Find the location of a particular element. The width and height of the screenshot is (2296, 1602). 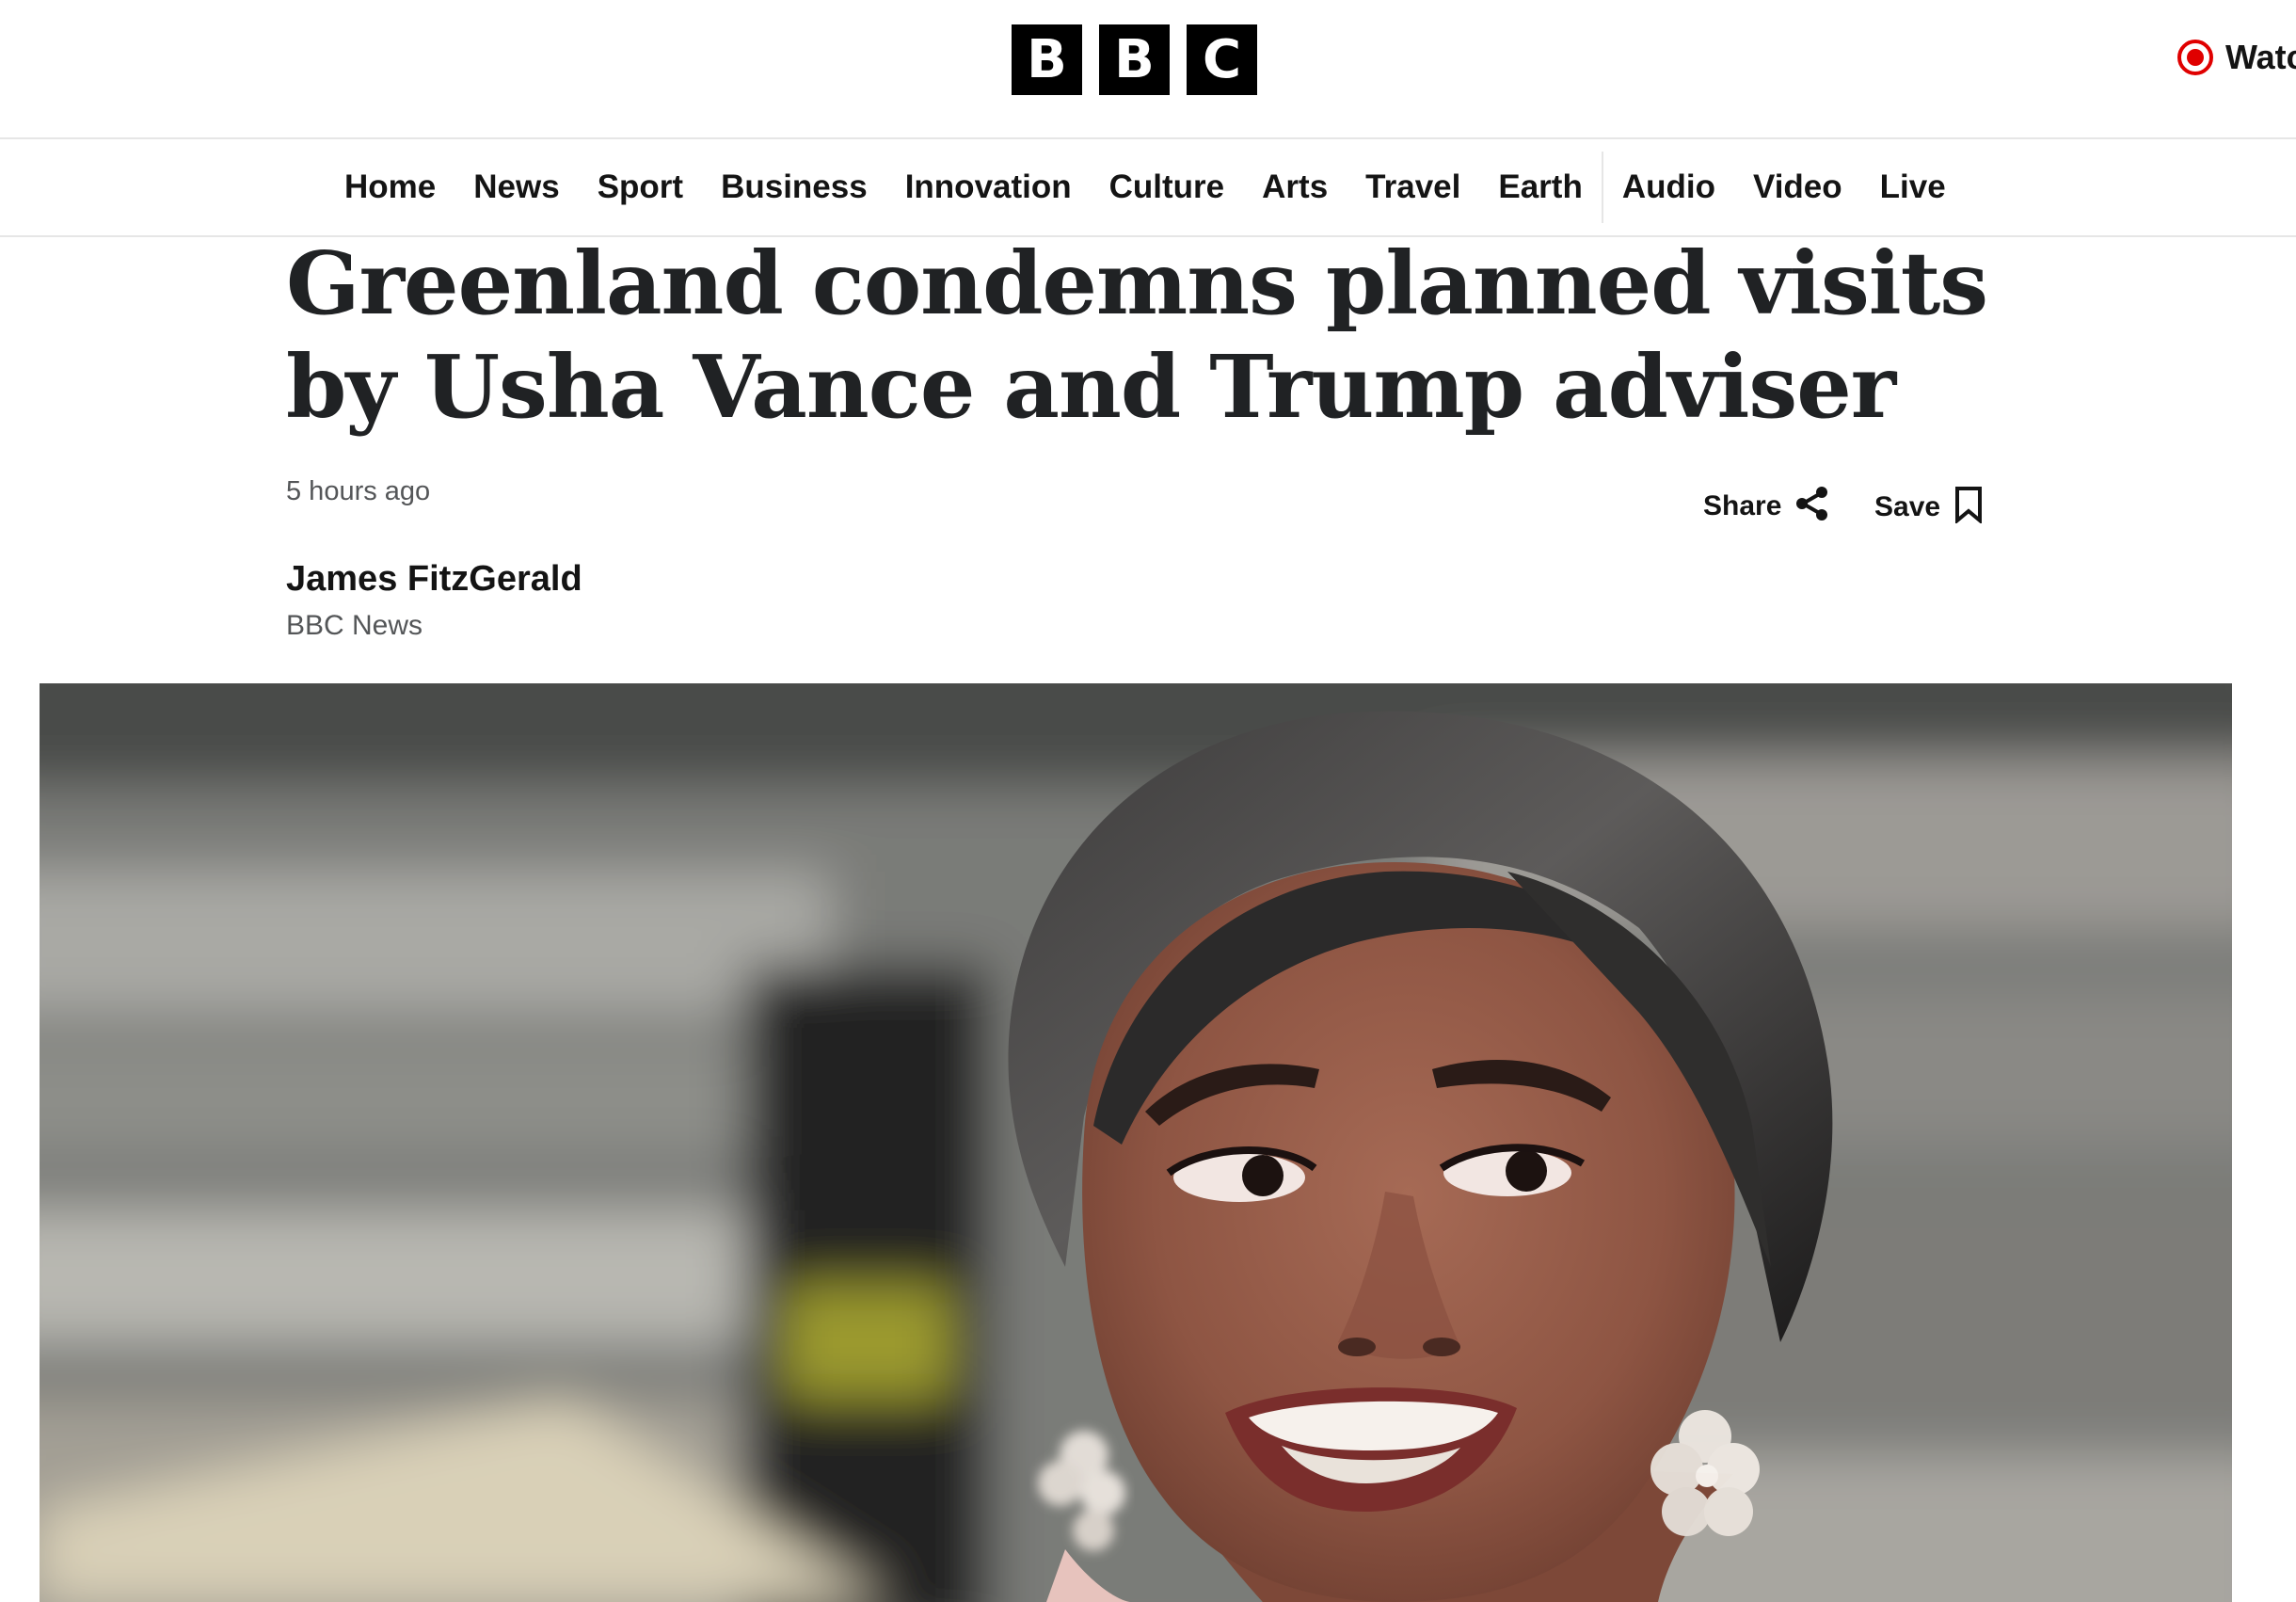

save-label: Save is located at coordinates (1907, 506).